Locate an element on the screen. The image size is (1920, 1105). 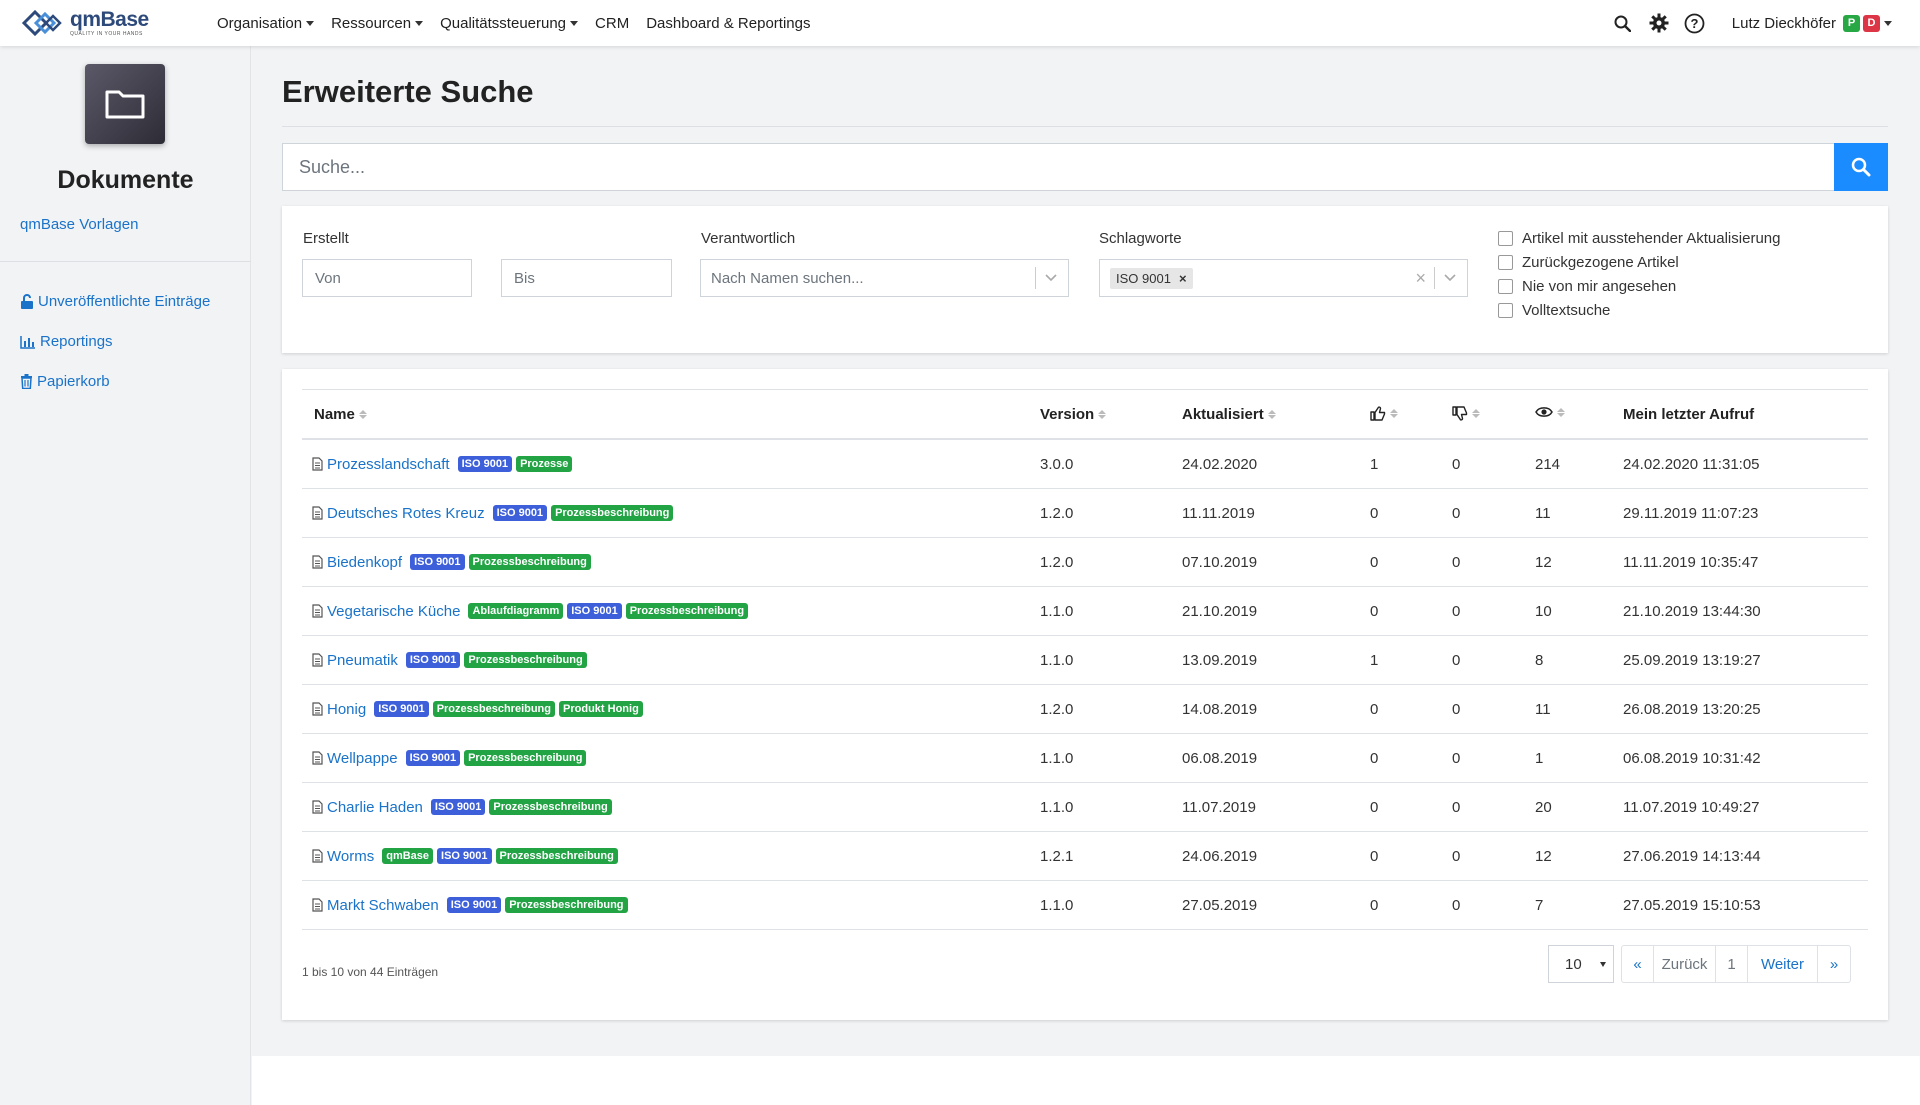
keywords-select: ISO 9001 × × is located at coordinates (1283, 278).